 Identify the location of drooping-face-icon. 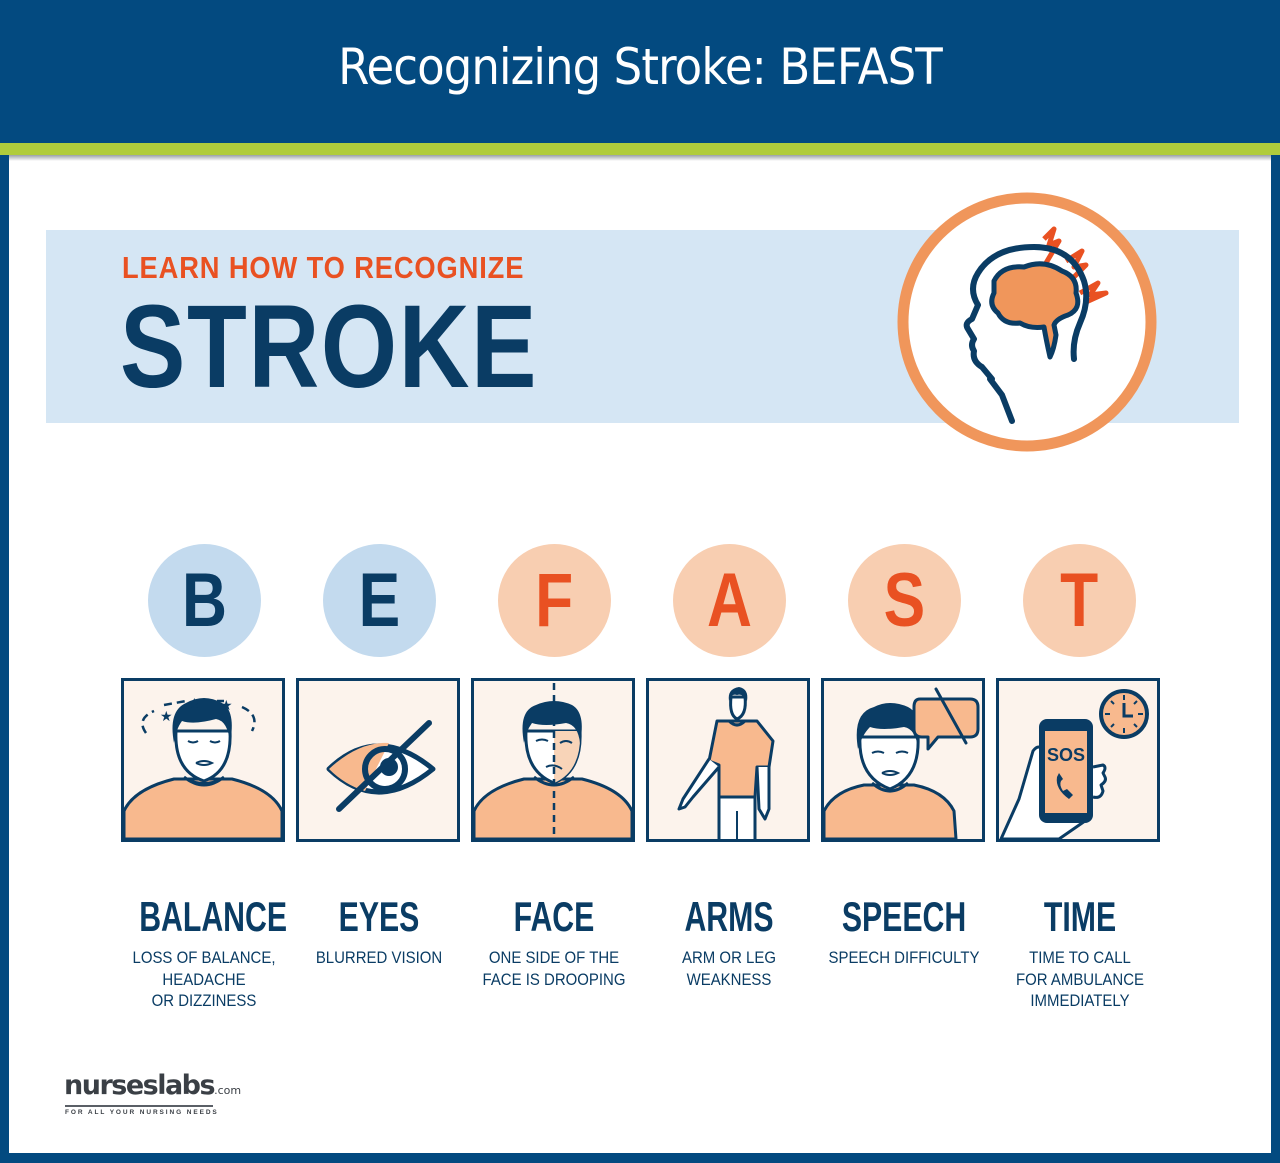
(553, 761).